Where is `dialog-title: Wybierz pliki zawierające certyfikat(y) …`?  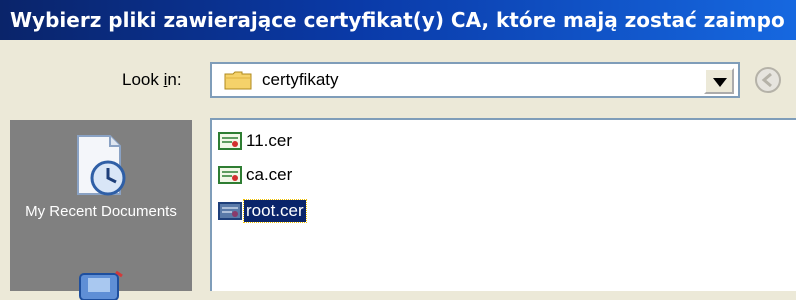
dialog-title: Wybierz pliki zawierające certyfikat(y) … is located at coordinates (398, 20).